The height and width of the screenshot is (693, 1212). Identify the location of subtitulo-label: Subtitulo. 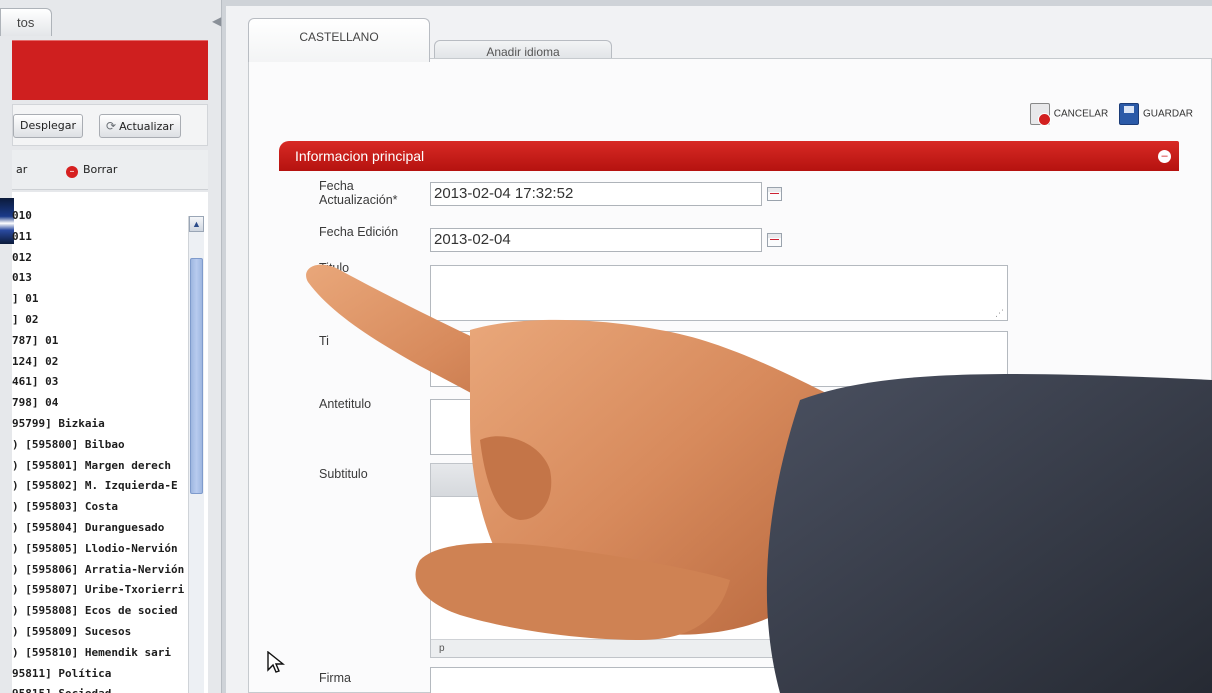
(343, 474).